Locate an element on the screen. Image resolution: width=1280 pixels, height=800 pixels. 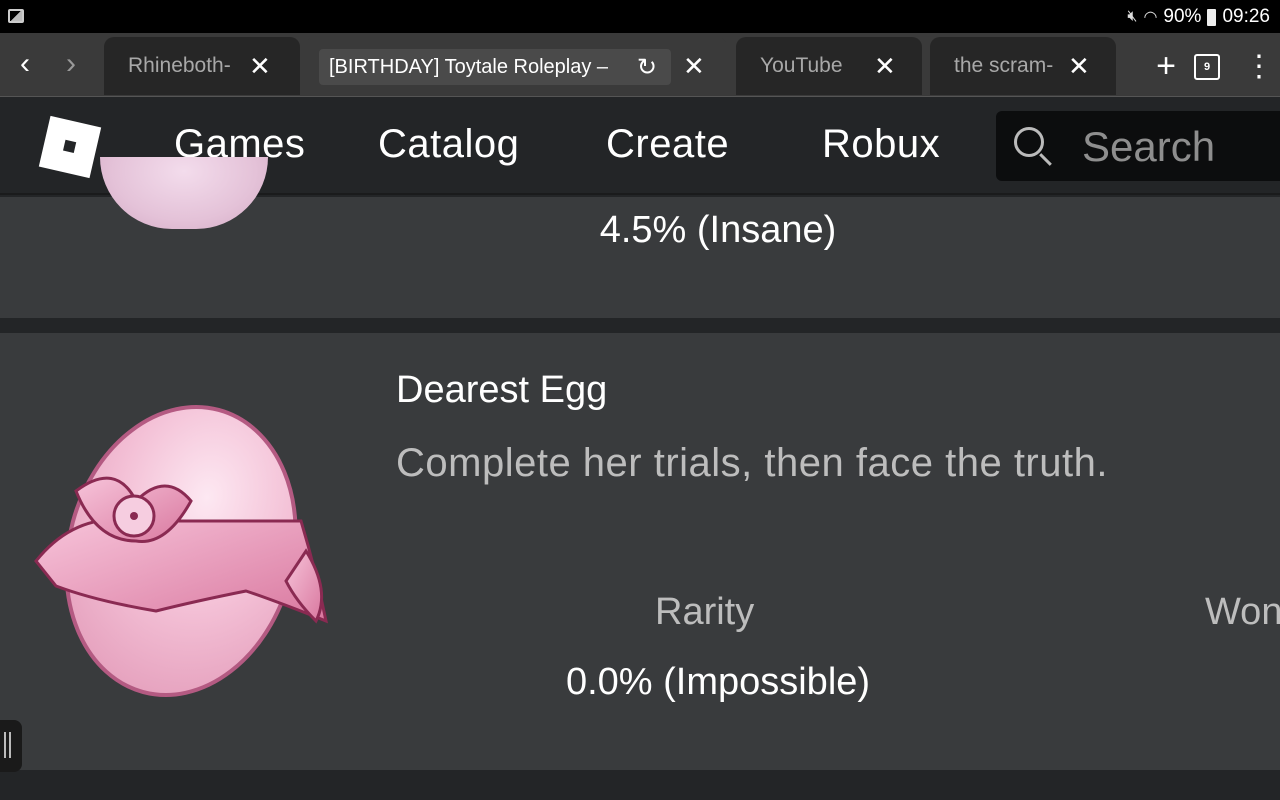
search-box is located at coordinates (1138, 146).